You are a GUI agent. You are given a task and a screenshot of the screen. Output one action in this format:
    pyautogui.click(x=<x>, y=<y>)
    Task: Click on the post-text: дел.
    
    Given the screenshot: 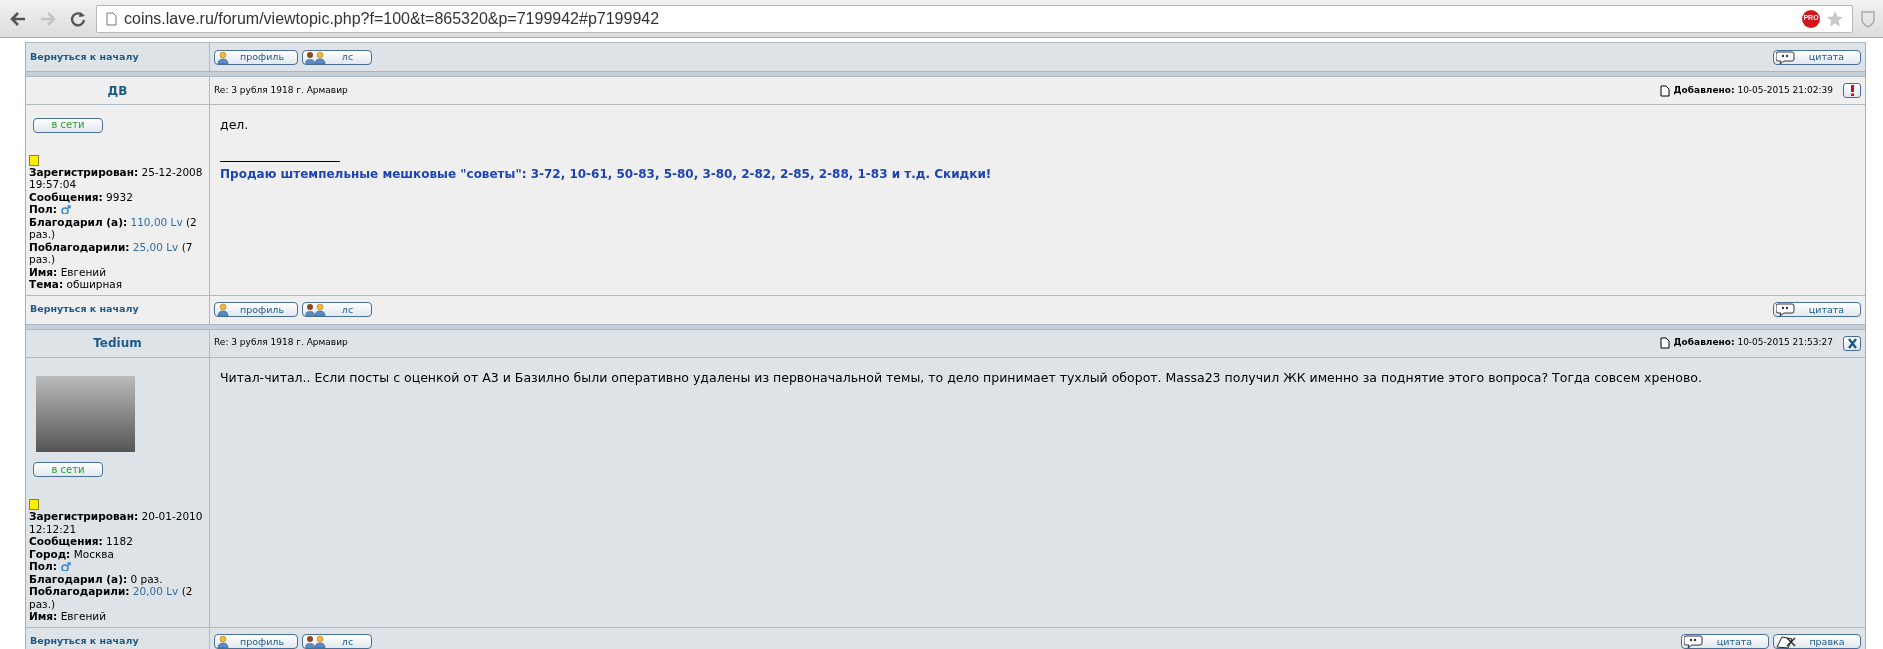 What is the action you would take?
    pyautogui.click(x=235, y=125)
    